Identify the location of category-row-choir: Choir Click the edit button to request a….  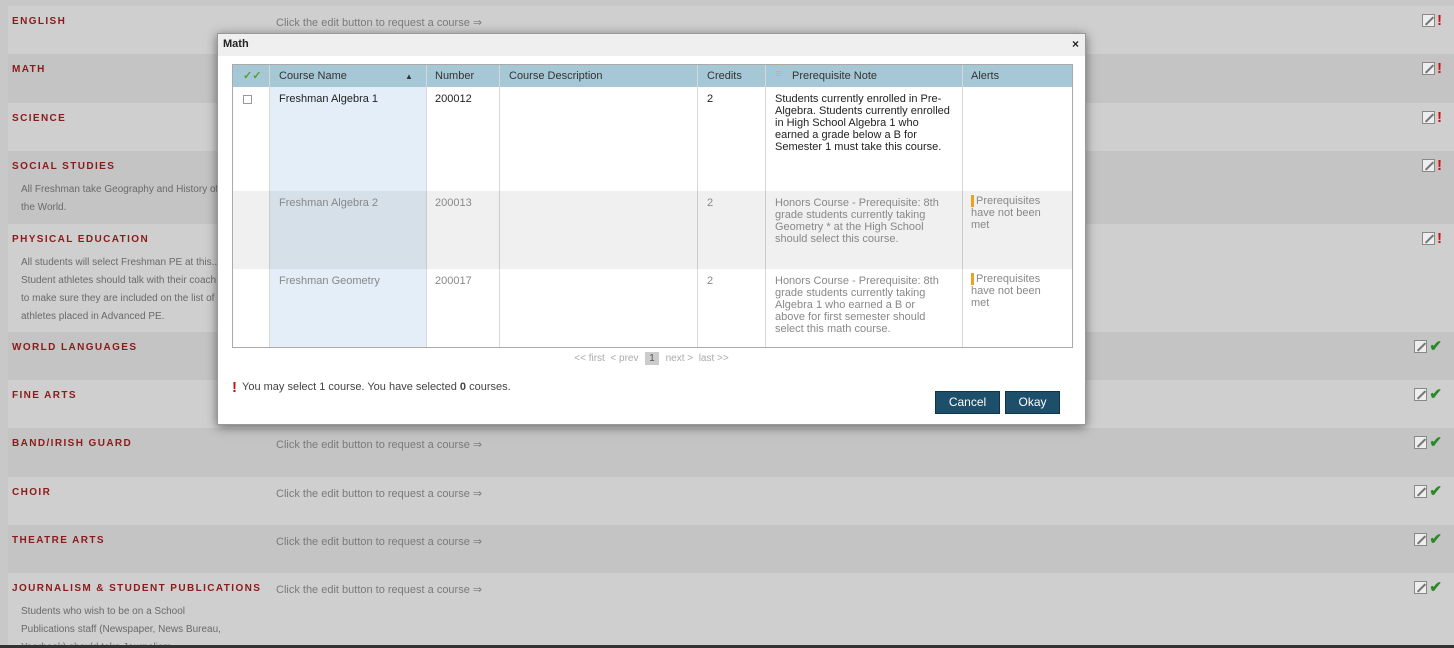
(731, 501).